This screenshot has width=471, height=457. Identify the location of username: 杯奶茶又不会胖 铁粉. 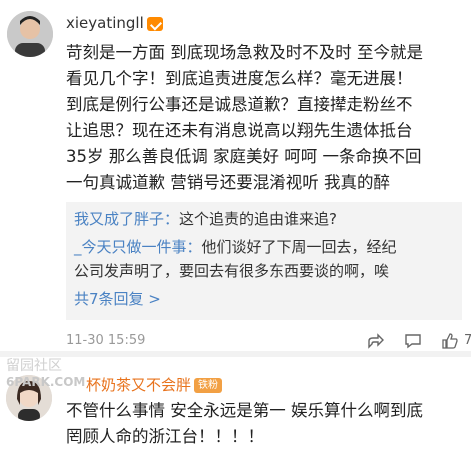
(154, 384).